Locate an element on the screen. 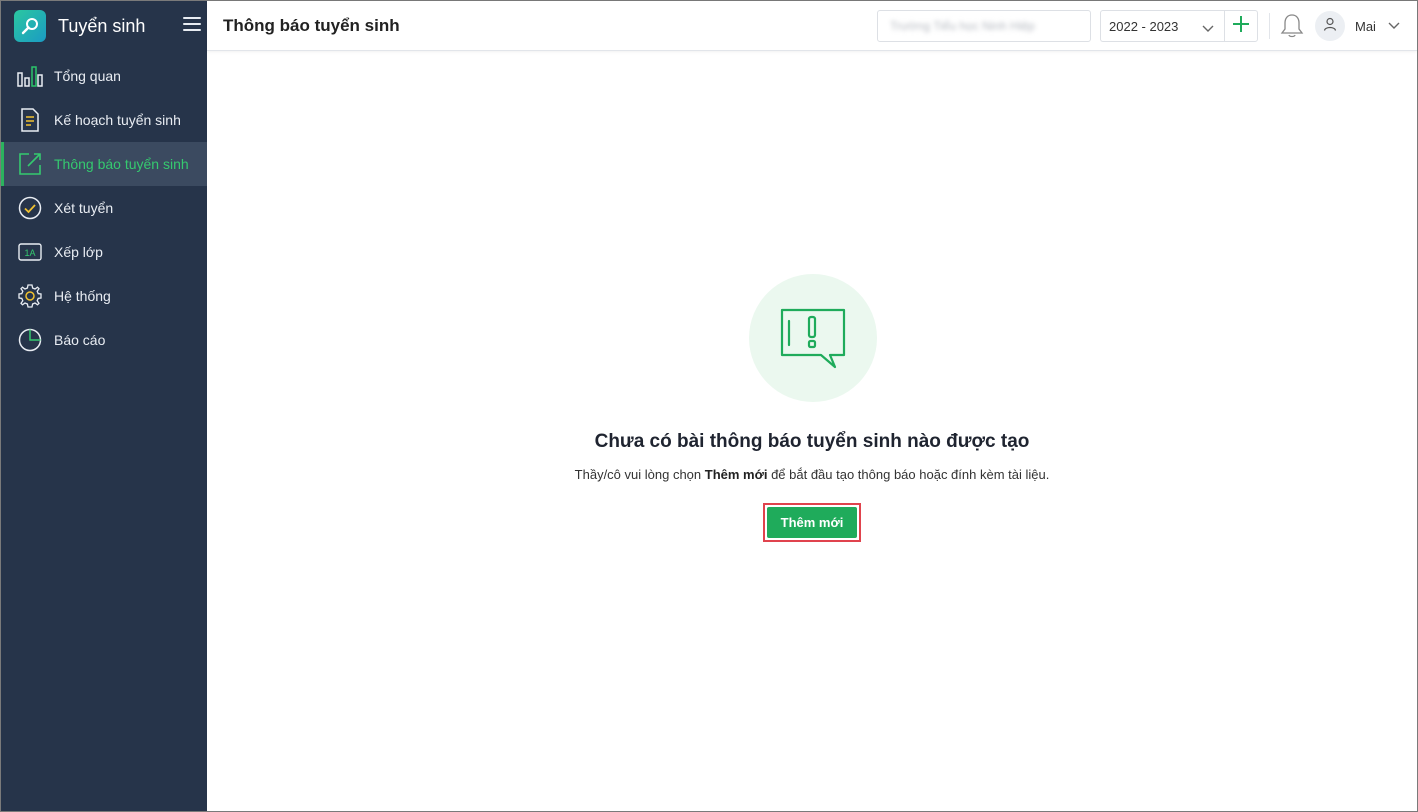  class-1a-icon: 1A is located at coordinates (30, 252).